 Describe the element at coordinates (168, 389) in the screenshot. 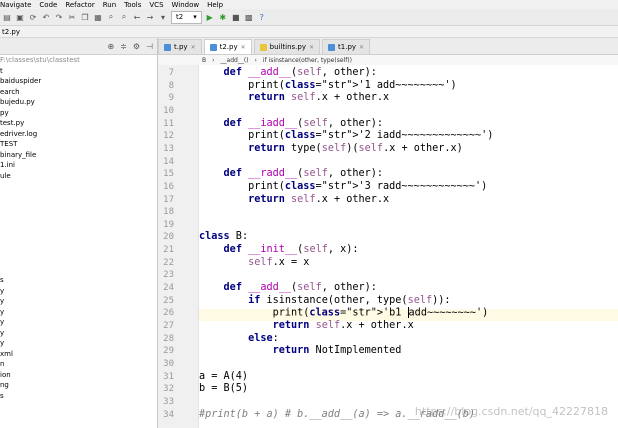

I see `line-number: 32` at that location.